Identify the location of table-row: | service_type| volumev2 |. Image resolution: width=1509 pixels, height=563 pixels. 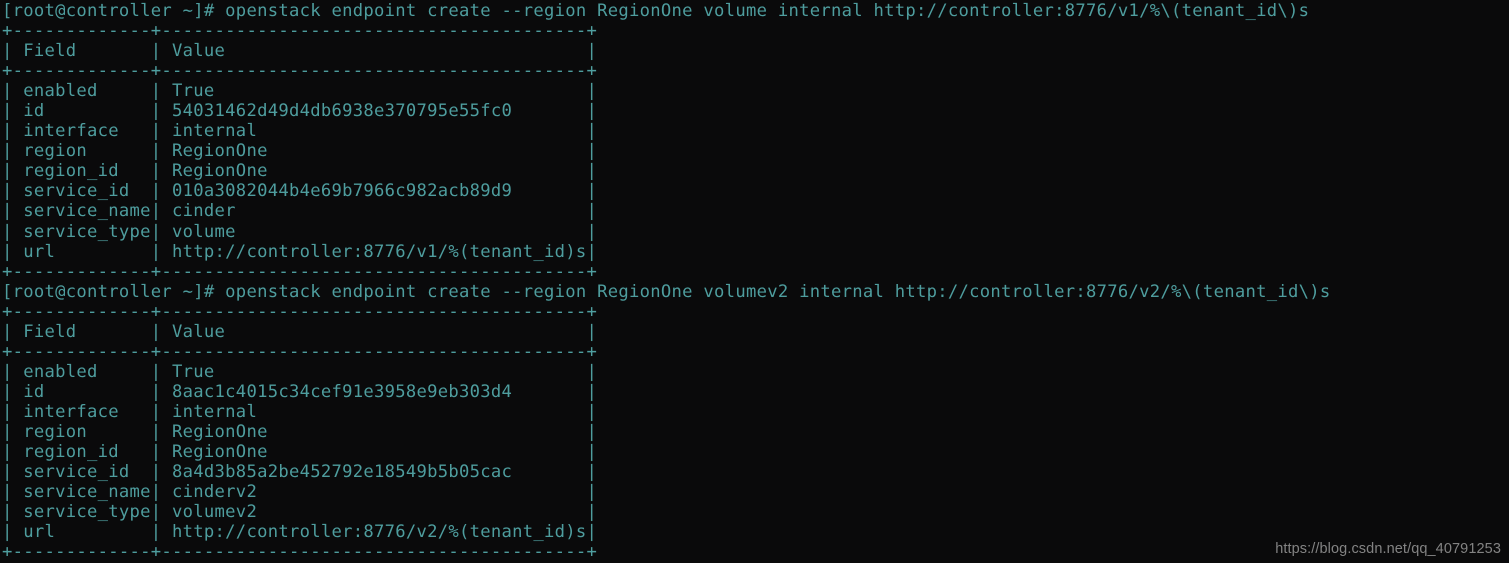
(300, 512).